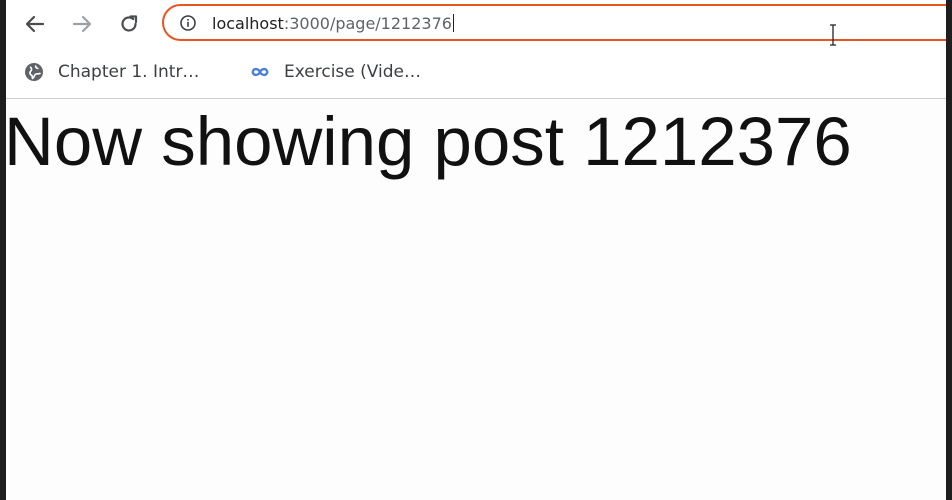 The image size is (952, 500). I want to click on globe-icon, so click(34, 72).